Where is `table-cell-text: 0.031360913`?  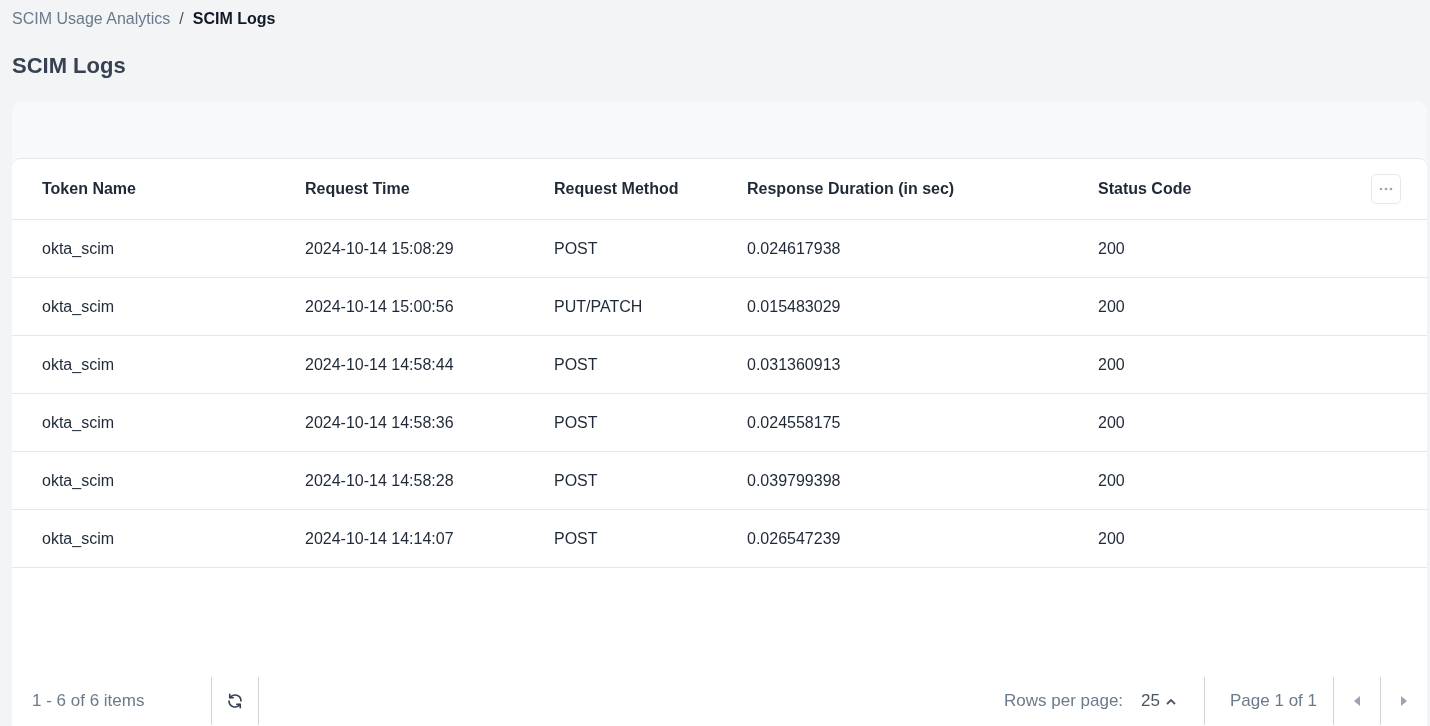 table-cell-text: 0.031360913 is located at coordinates (794, 364).